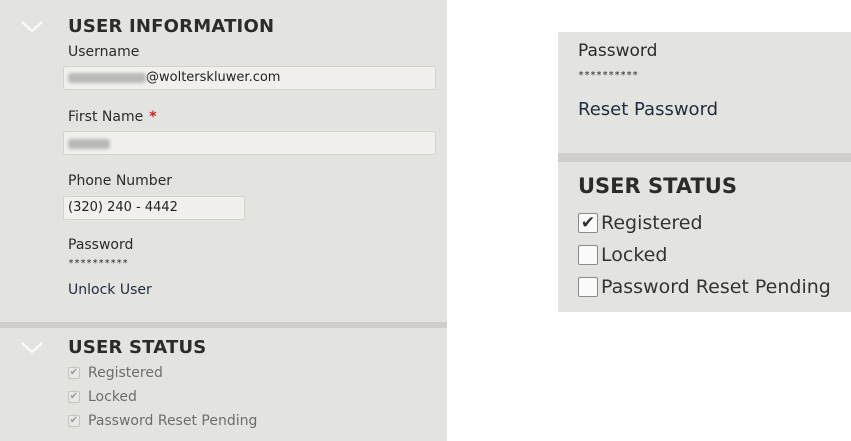  Describe the element at coordinates (120, 181) in the screenshot. I see `phone-number-label: Phone Number` at that location.